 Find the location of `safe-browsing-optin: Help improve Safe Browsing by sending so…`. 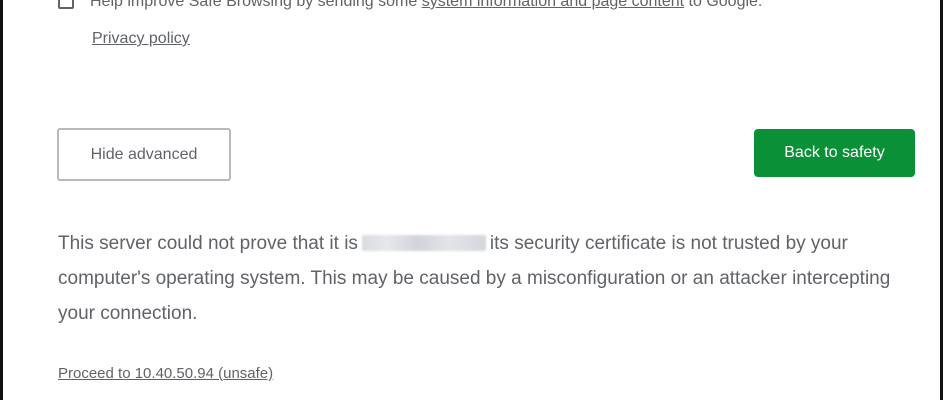

safe-browsing-optin: Help improve Safe Browsing by sending so… is located at coordinates (410, 8).